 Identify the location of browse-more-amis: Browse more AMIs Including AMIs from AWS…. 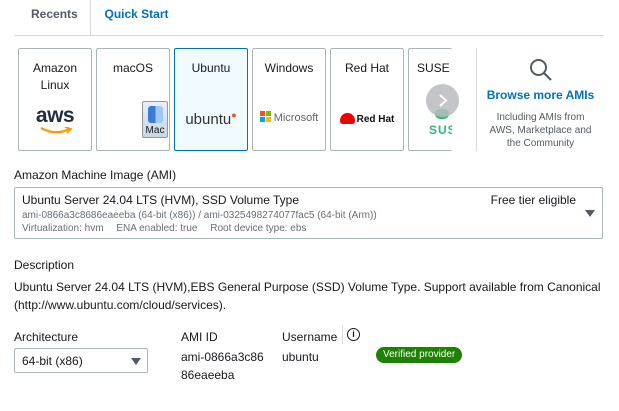
(540, 99).